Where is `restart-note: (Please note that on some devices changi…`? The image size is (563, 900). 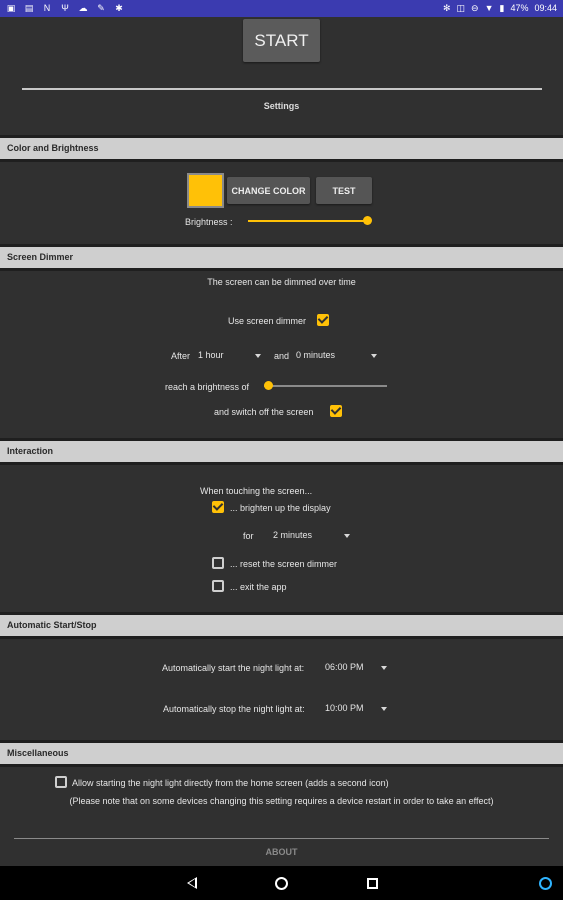 restart-note: (Please note that on some devices changi… is located at coordinates (281, 801).